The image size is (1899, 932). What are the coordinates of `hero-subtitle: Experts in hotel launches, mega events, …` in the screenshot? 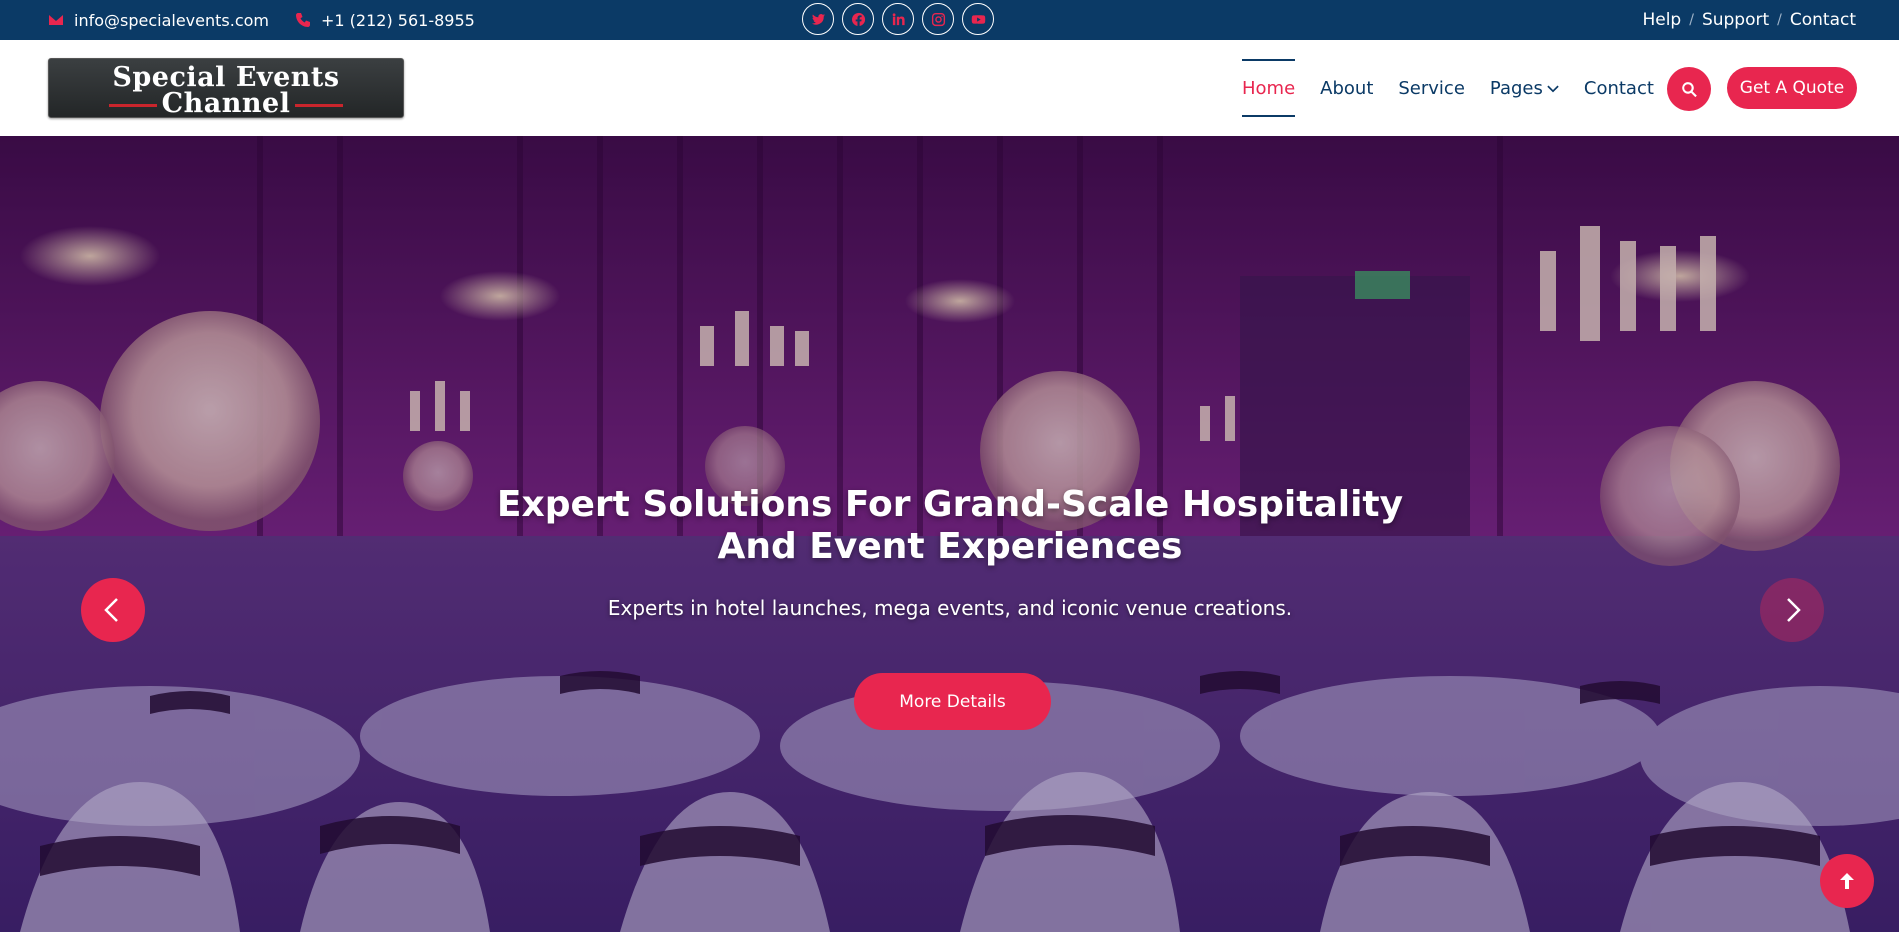 It's located at (950, 608).